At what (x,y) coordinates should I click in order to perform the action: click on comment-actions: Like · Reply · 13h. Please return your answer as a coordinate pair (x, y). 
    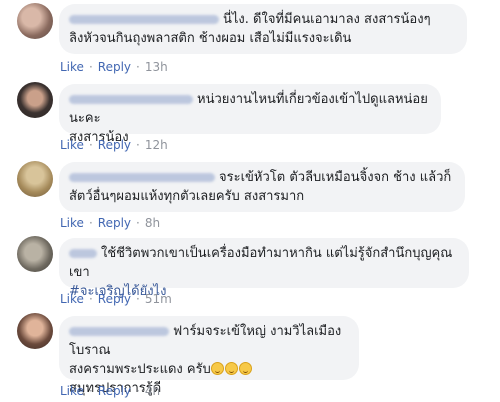
    Looking at the image, I should click on (114, 67).